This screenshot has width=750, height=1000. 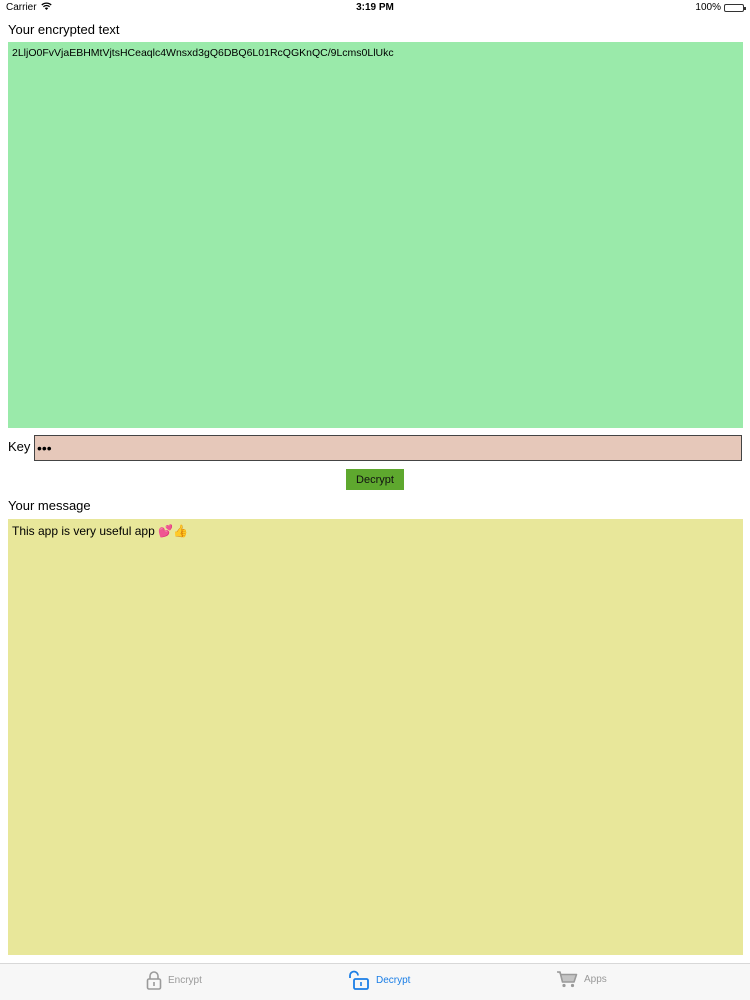 What do you see at coordinates (64, 29) in the screenshot?
I see `encrypted-text-label: Your encrypted text` at bounding box center [64, 29].